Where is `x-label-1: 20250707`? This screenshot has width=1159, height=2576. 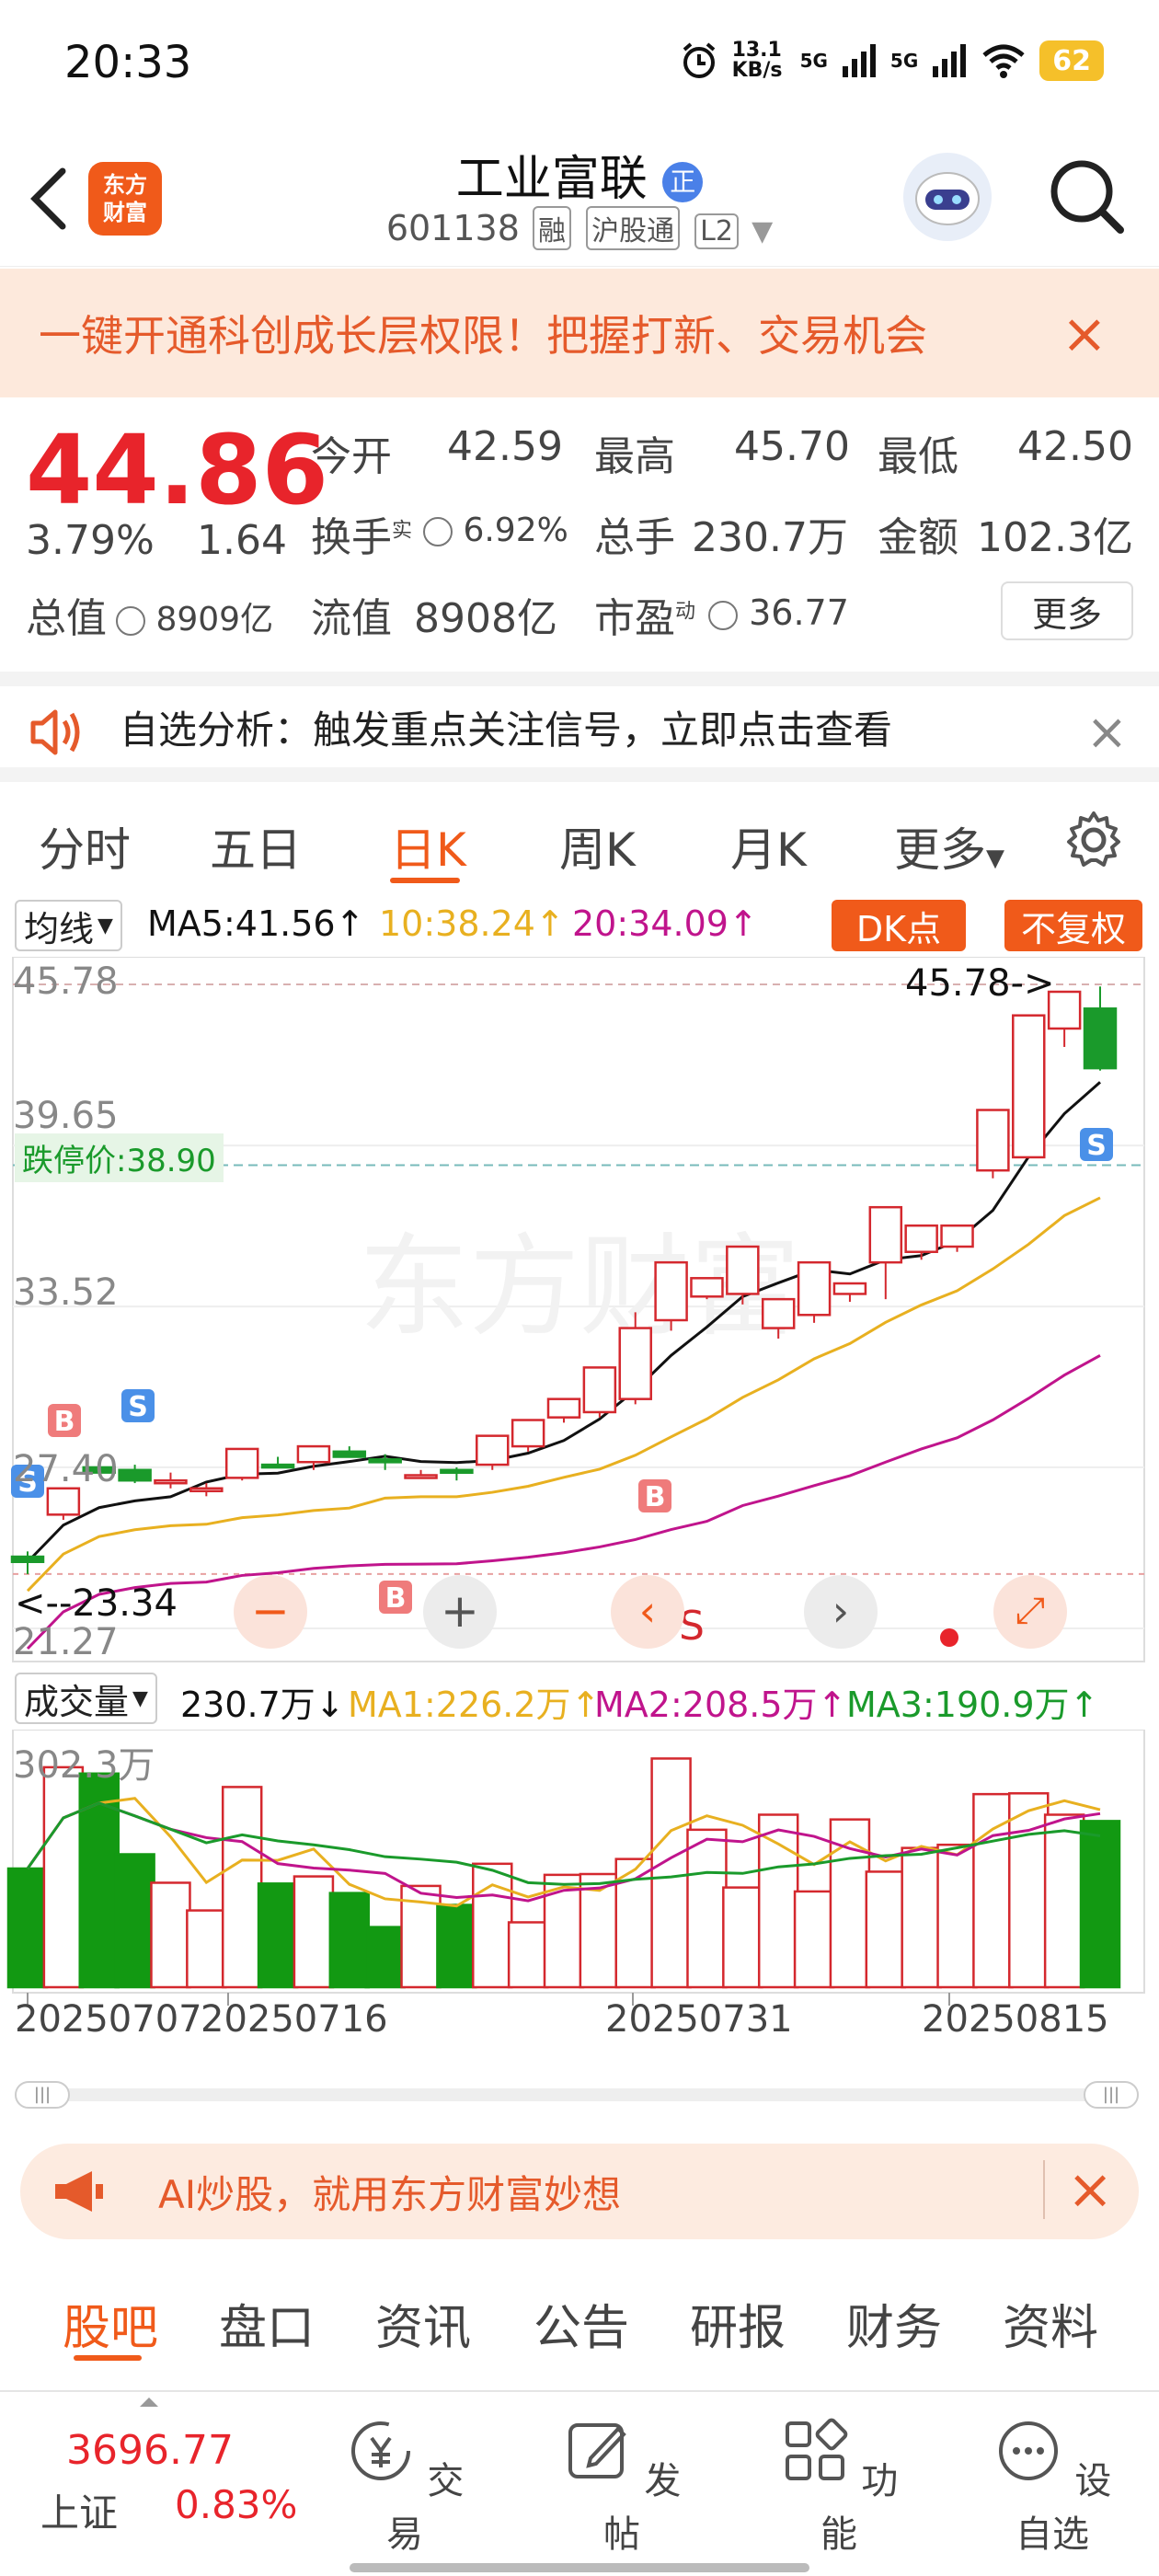 x-label-1: 20250707 is located at coordinates (108, 2020).